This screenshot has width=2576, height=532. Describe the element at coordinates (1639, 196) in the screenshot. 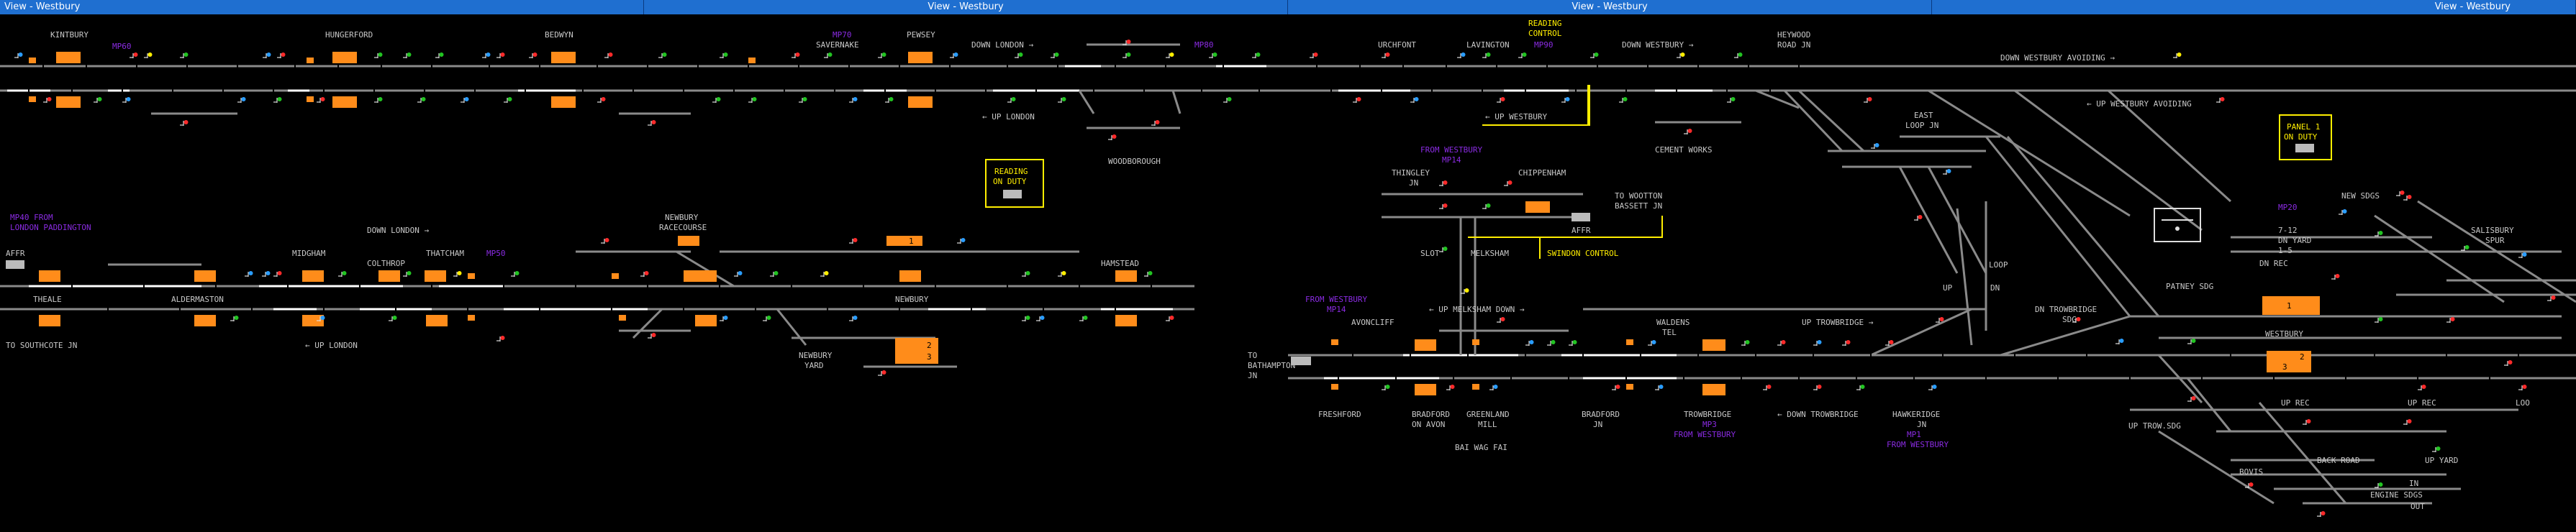

I see `label-to-wootton-1: TO WOOTTON` at that location.